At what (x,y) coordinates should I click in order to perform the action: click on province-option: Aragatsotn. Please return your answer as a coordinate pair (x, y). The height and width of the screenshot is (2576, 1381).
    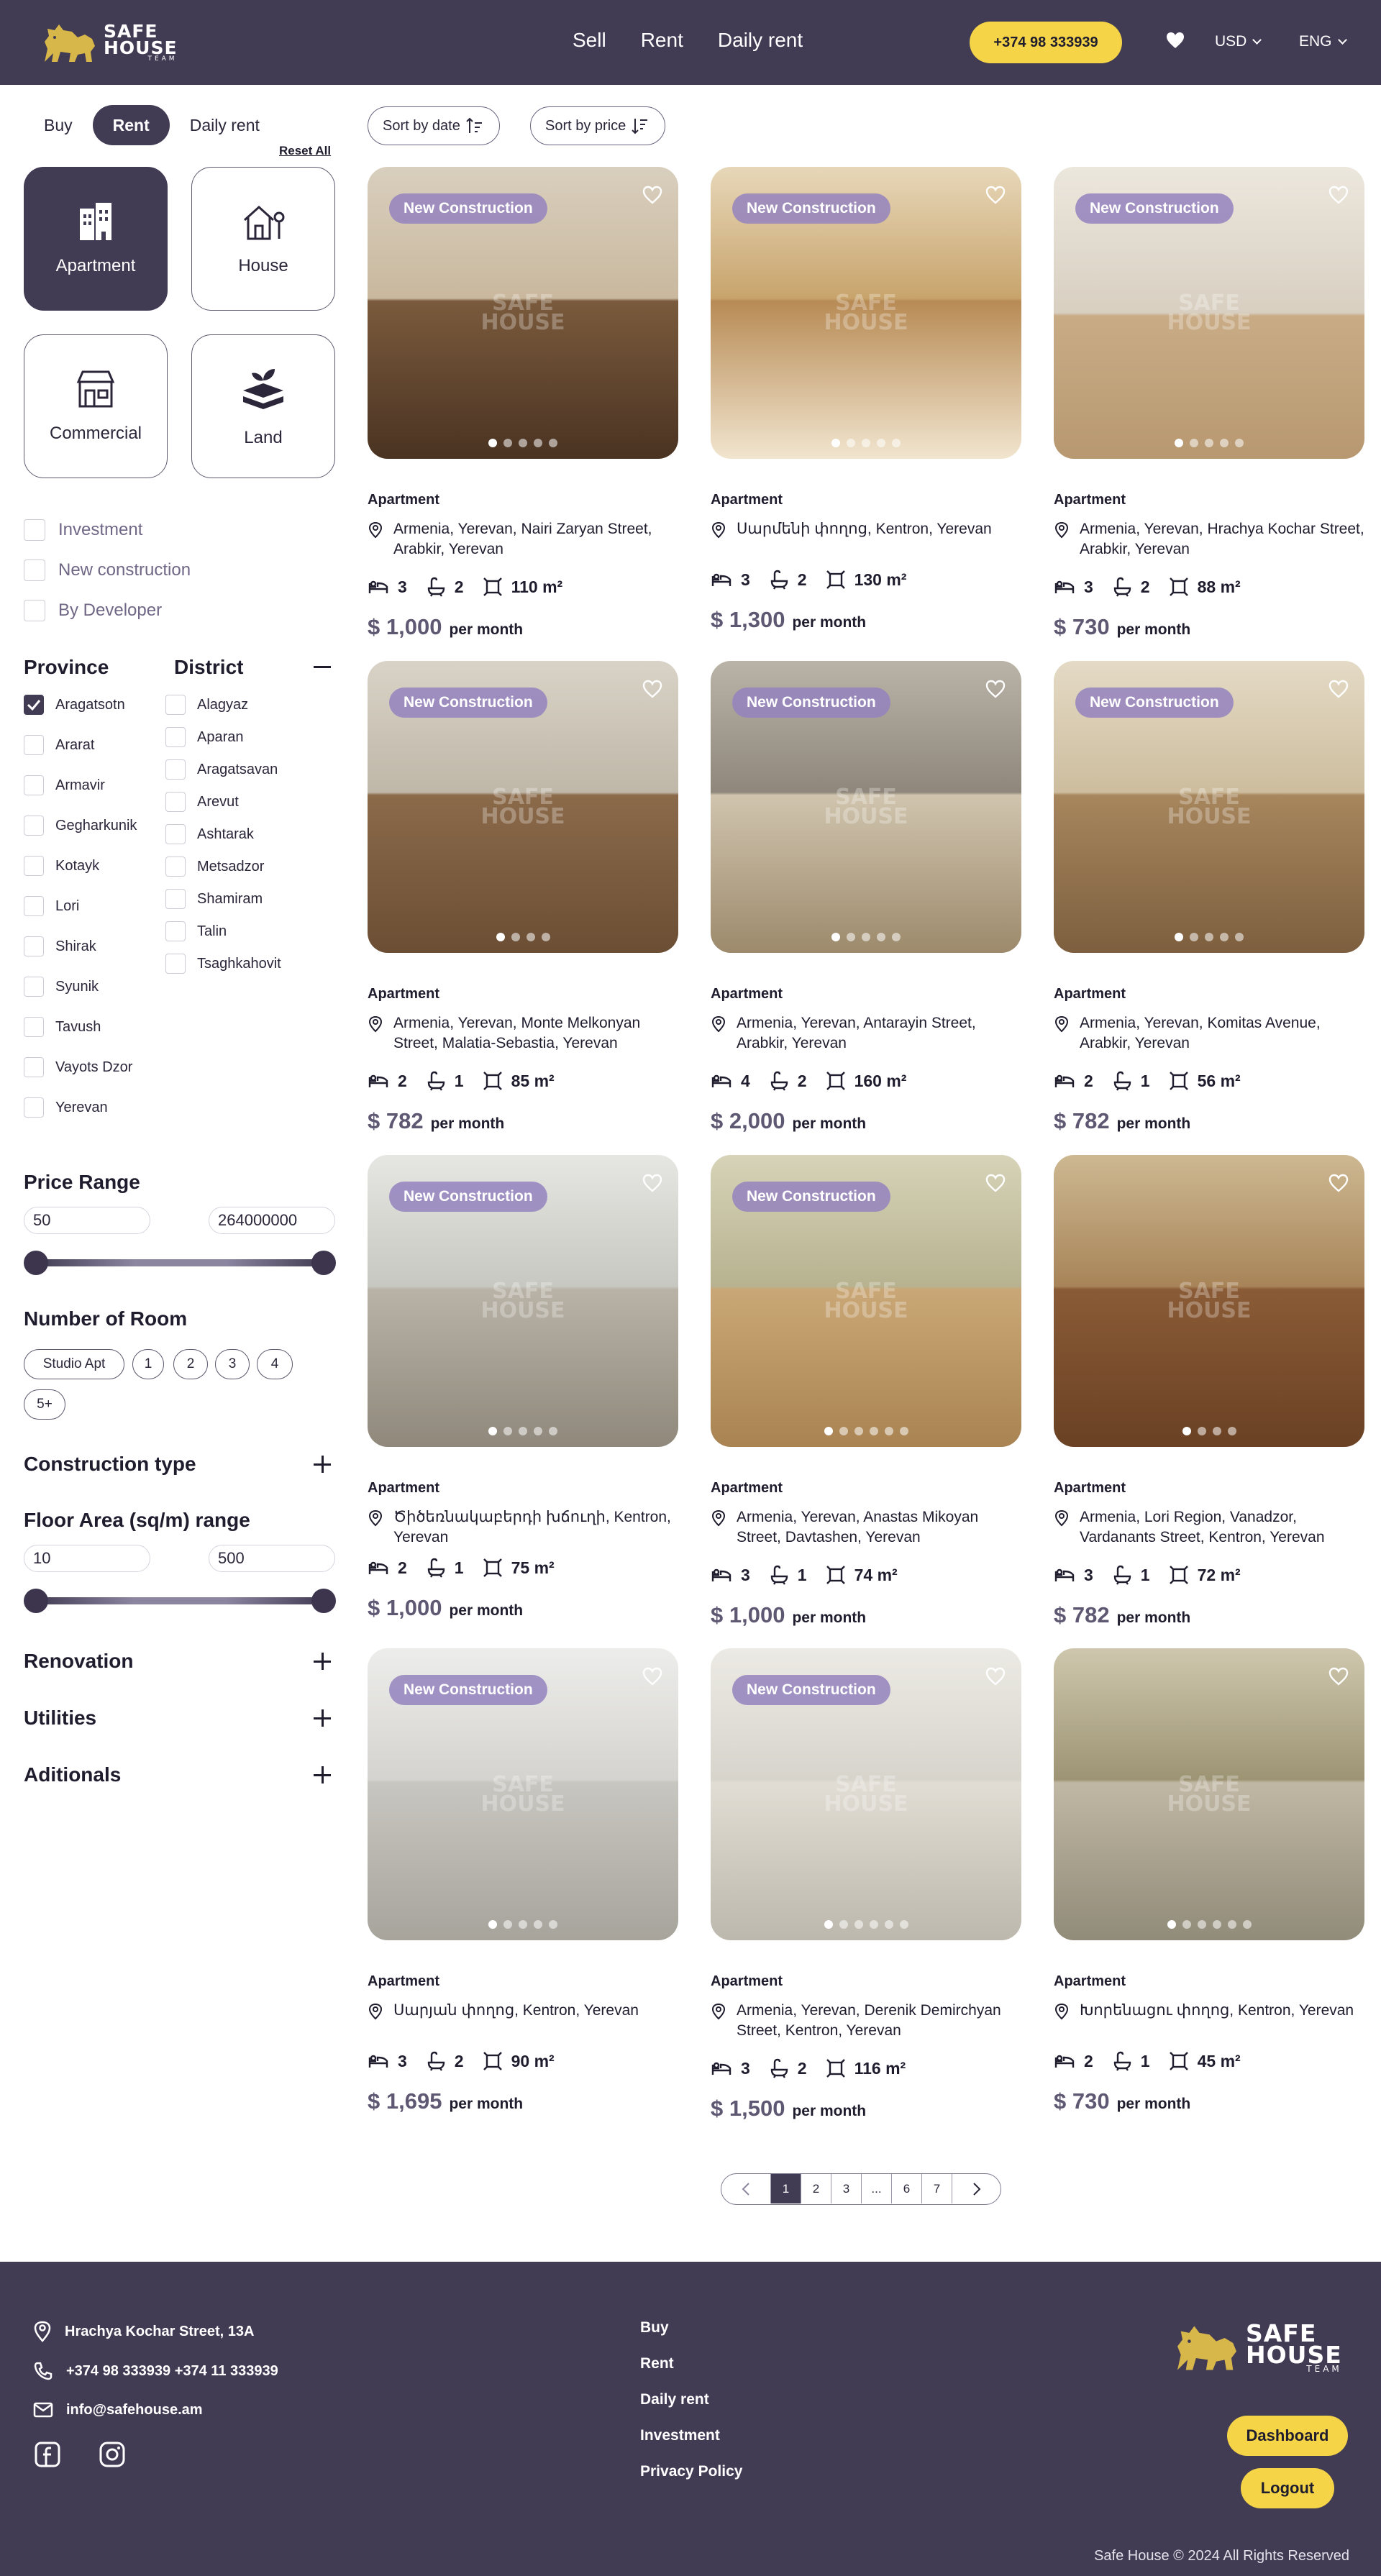
    Looking at the image, I should click on (74, 705).